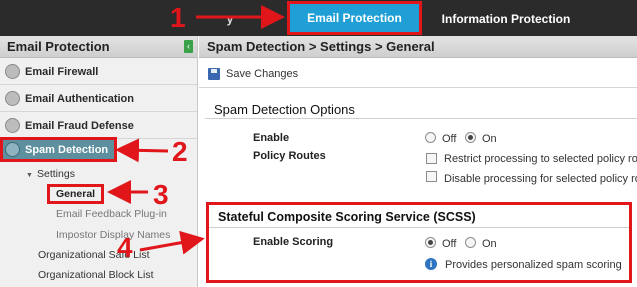 The image size is (637, 287). Describe the element at coordinates (321, 46) in the screenshot. I see `page-title: Spam Detection > Settings > General` at that location.